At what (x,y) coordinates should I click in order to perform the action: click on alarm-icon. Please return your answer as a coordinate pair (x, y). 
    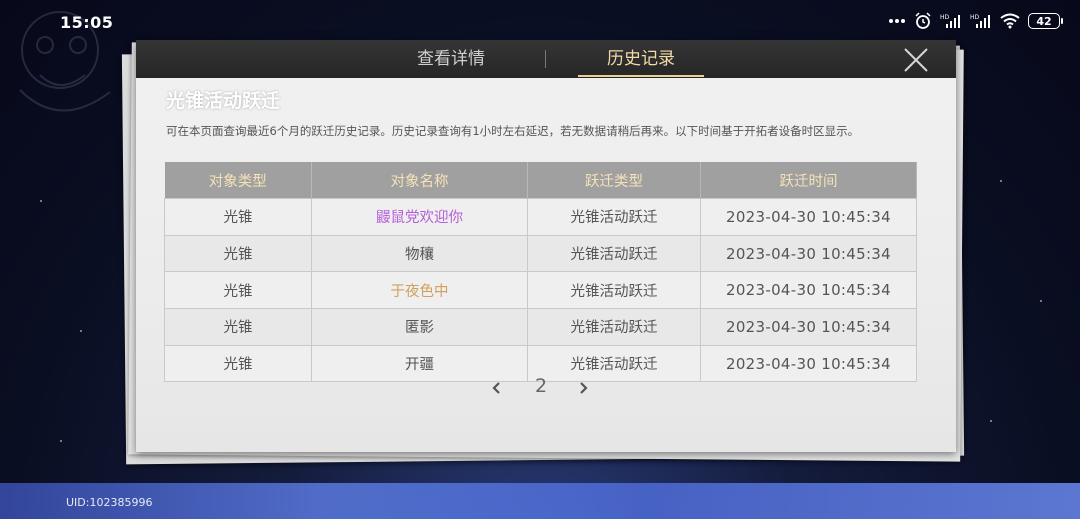
    Looking at the image, I should click on (923, 20).